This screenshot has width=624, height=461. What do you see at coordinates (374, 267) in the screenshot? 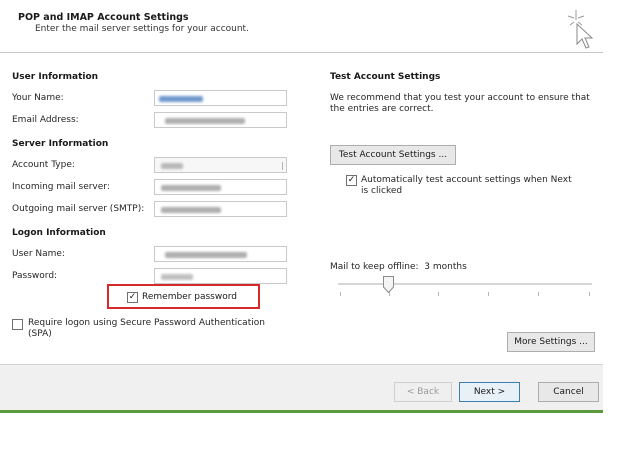
I see `offline-label-text: Mail to keep offline:` at bounding box center [374, 267].